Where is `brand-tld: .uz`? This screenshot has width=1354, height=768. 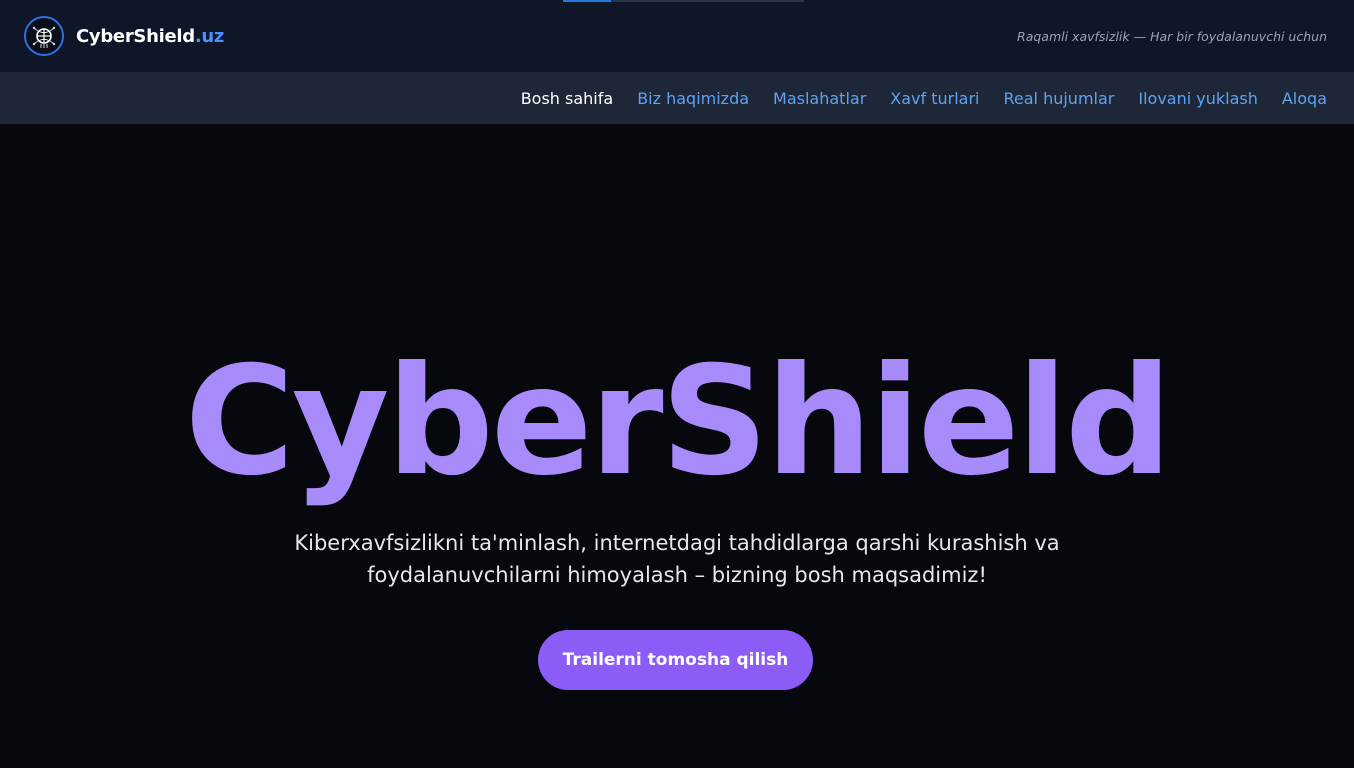 brand-tld: .uz is located at coordinates (209, 36).